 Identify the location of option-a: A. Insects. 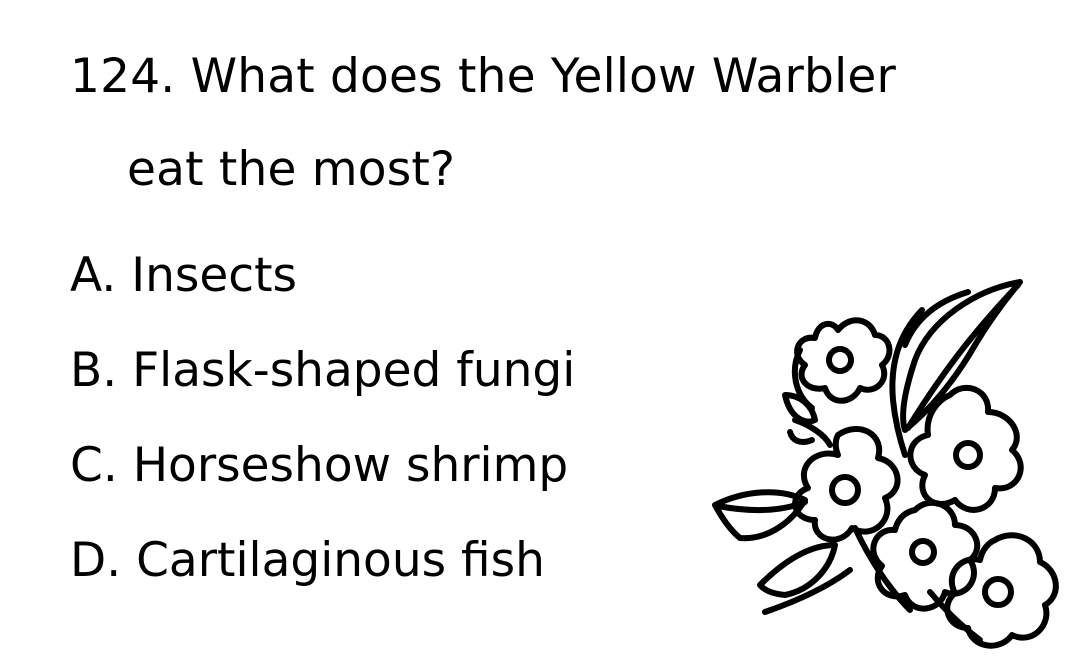
(322, 275).